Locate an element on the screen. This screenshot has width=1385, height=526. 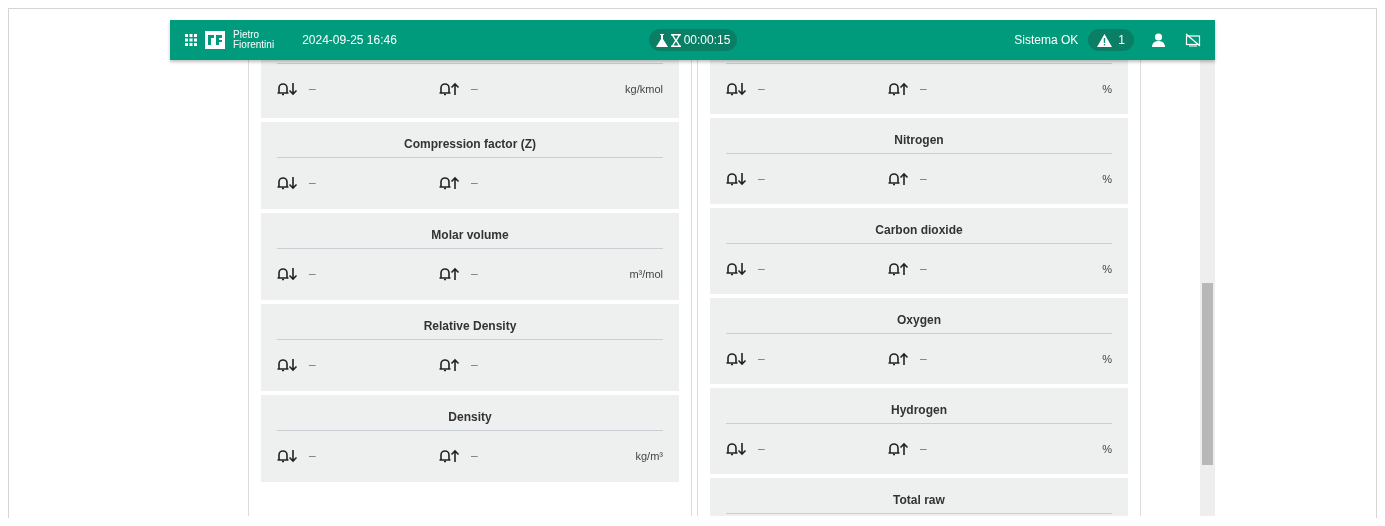
unit-label: kg/m³ is located at coordinates (649, 456).